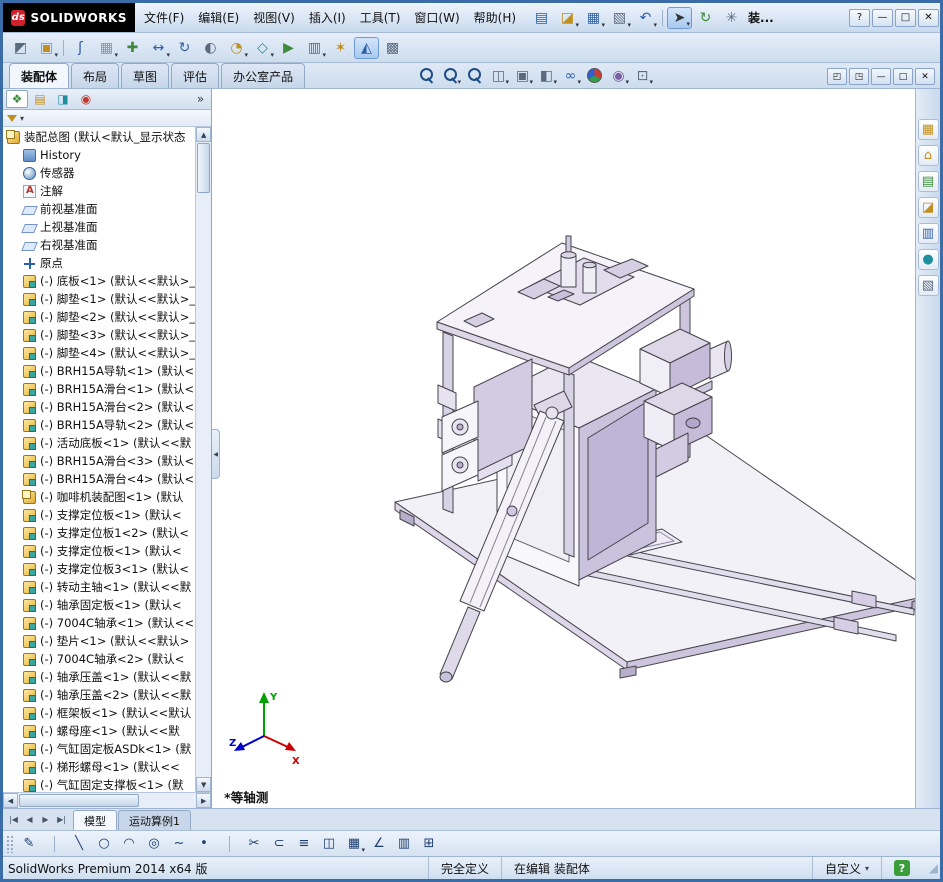  Describe the element at coordinates (40, 99) in the screenshot. I see `propertymanager-tab-icon: ▤` at that location.